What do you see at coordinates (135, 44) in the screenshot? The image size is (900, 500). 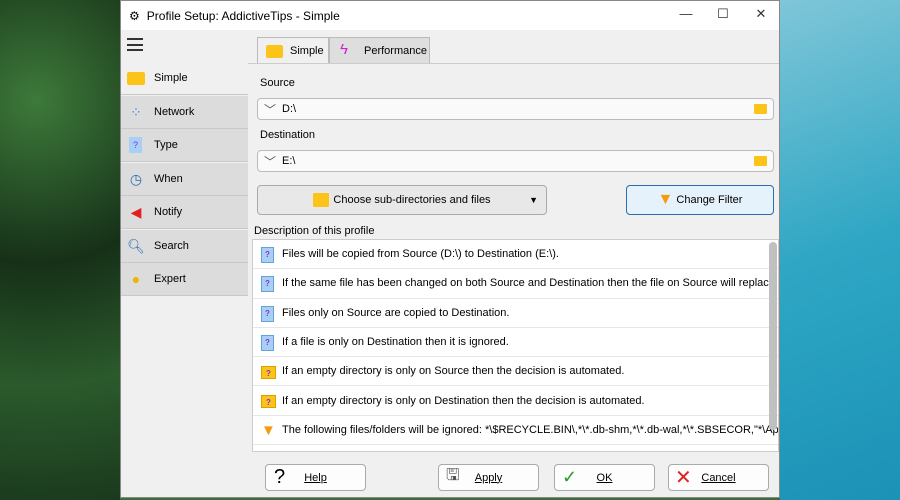 I see `hamburger-menu-icon` at bounding box center [135, 44].